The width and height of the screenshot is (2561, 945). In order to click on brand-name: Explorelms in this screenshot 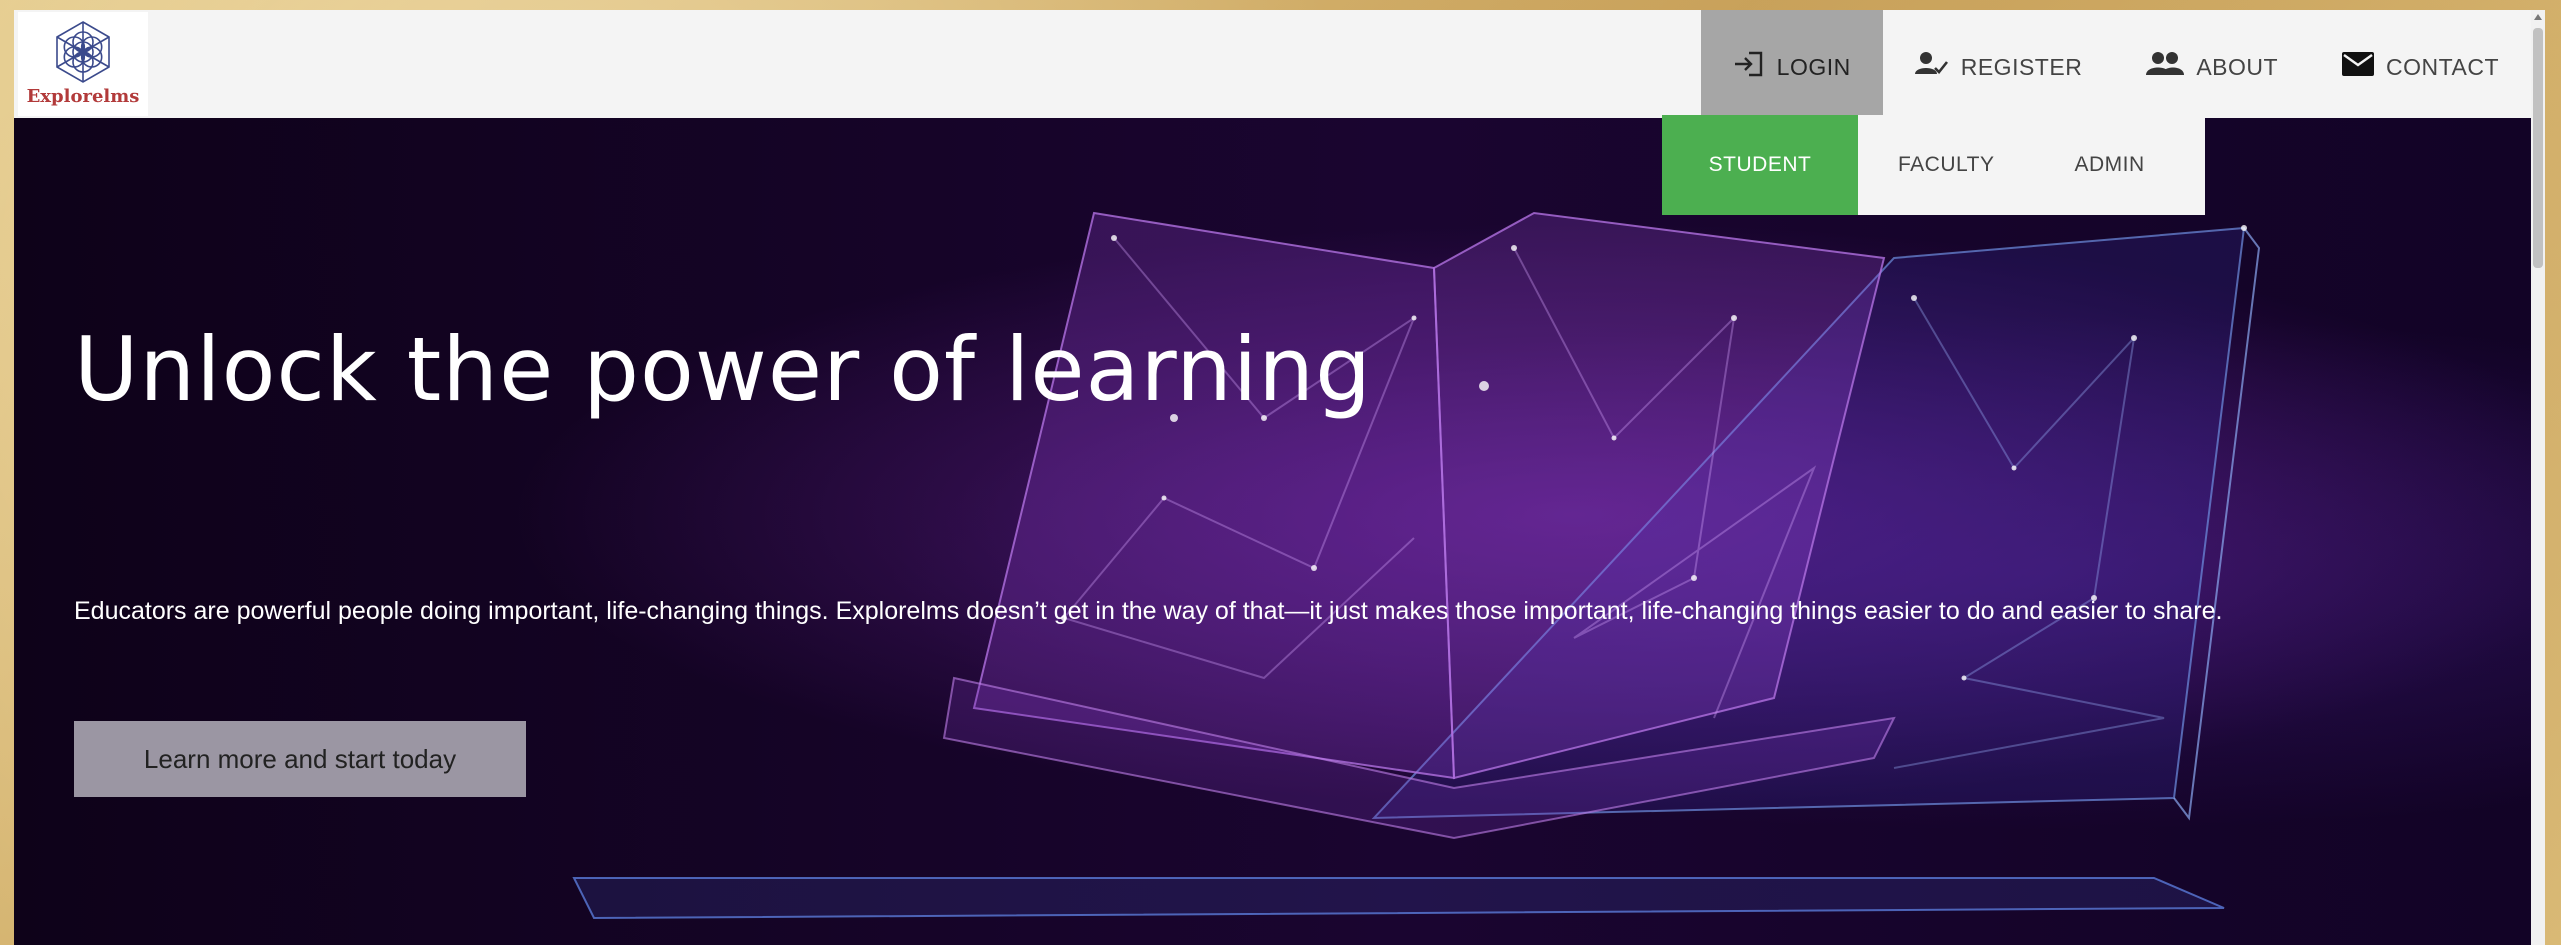, I will do `click(83, 96)`.